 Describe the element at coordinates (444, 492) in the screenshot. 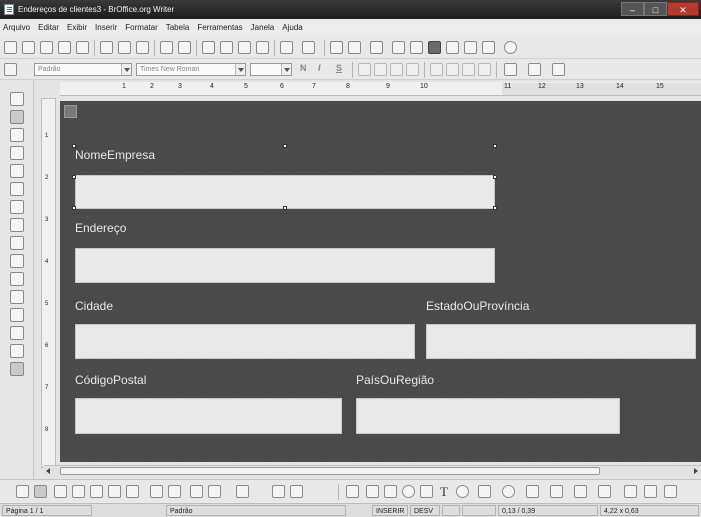

I see `text-tool-button: T` at that location.